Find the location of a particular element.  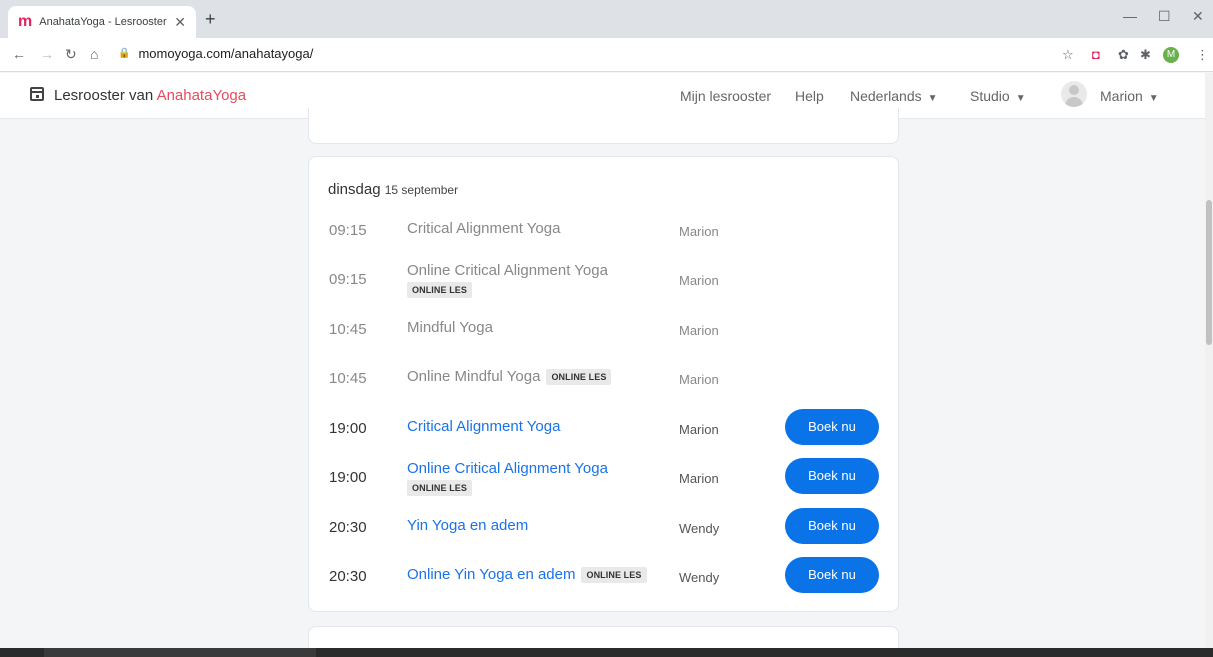

nav-help: Help is located at coordinates (809, 96).